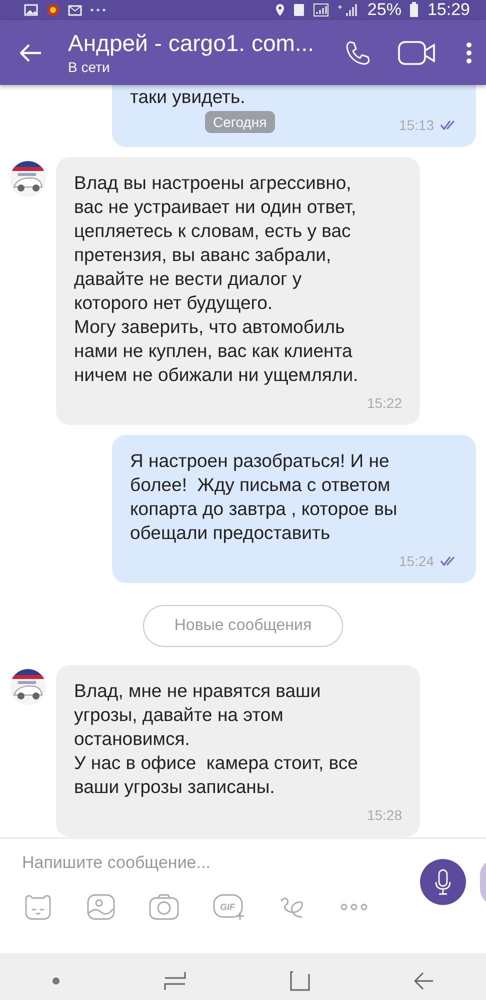 Image resolution: width=486 pixels, height=1000 pixels. I want to click on menu-icon, so click(469, 52).